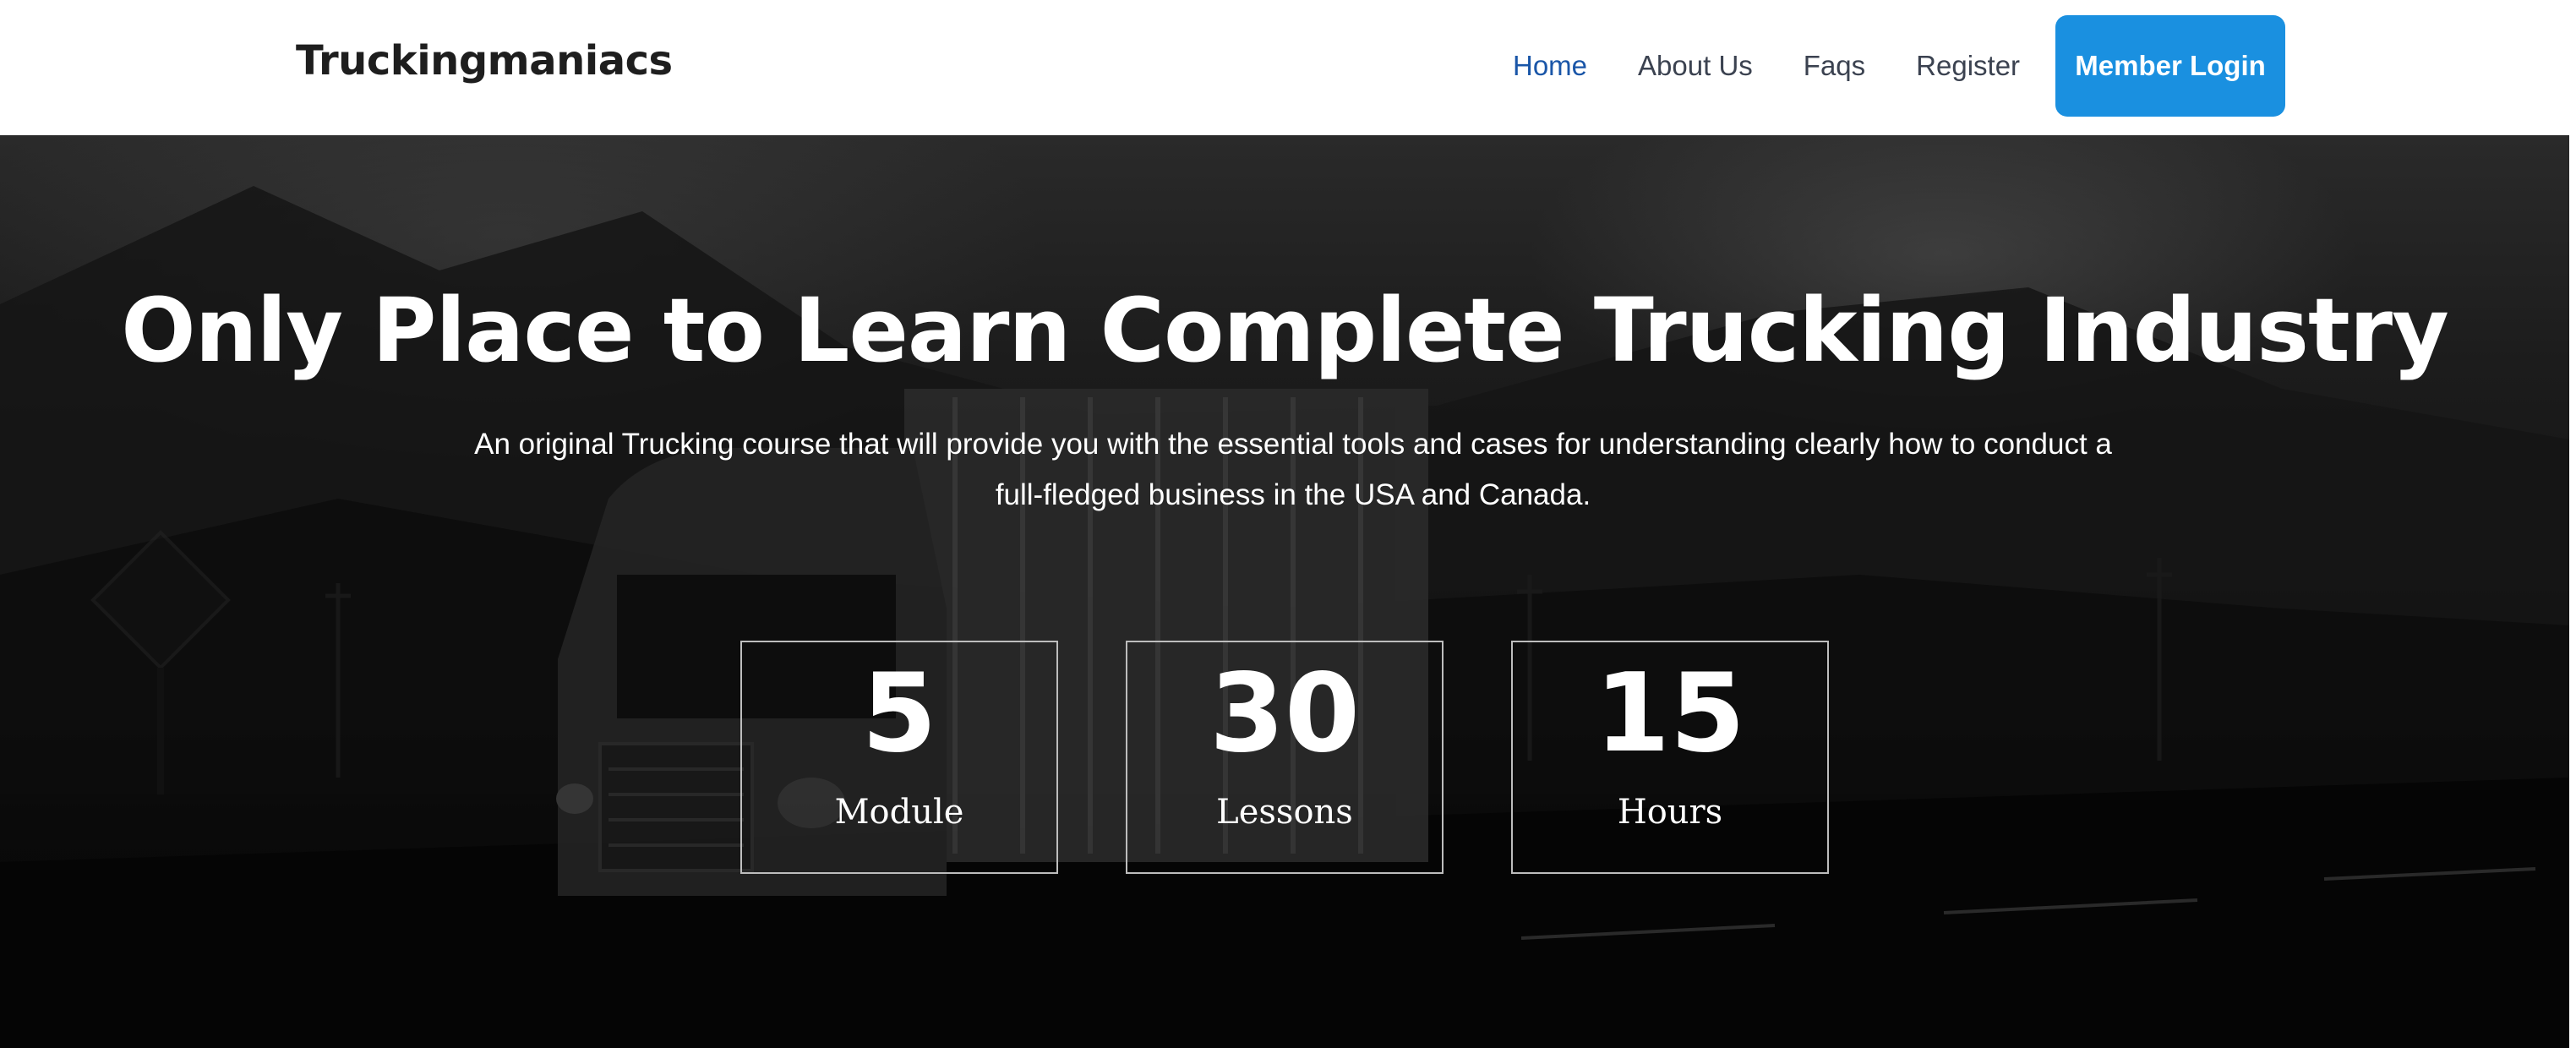 This screenshot has height=1048, width=2576. I want to click on stat-label: Hours, so click(1670, 813).